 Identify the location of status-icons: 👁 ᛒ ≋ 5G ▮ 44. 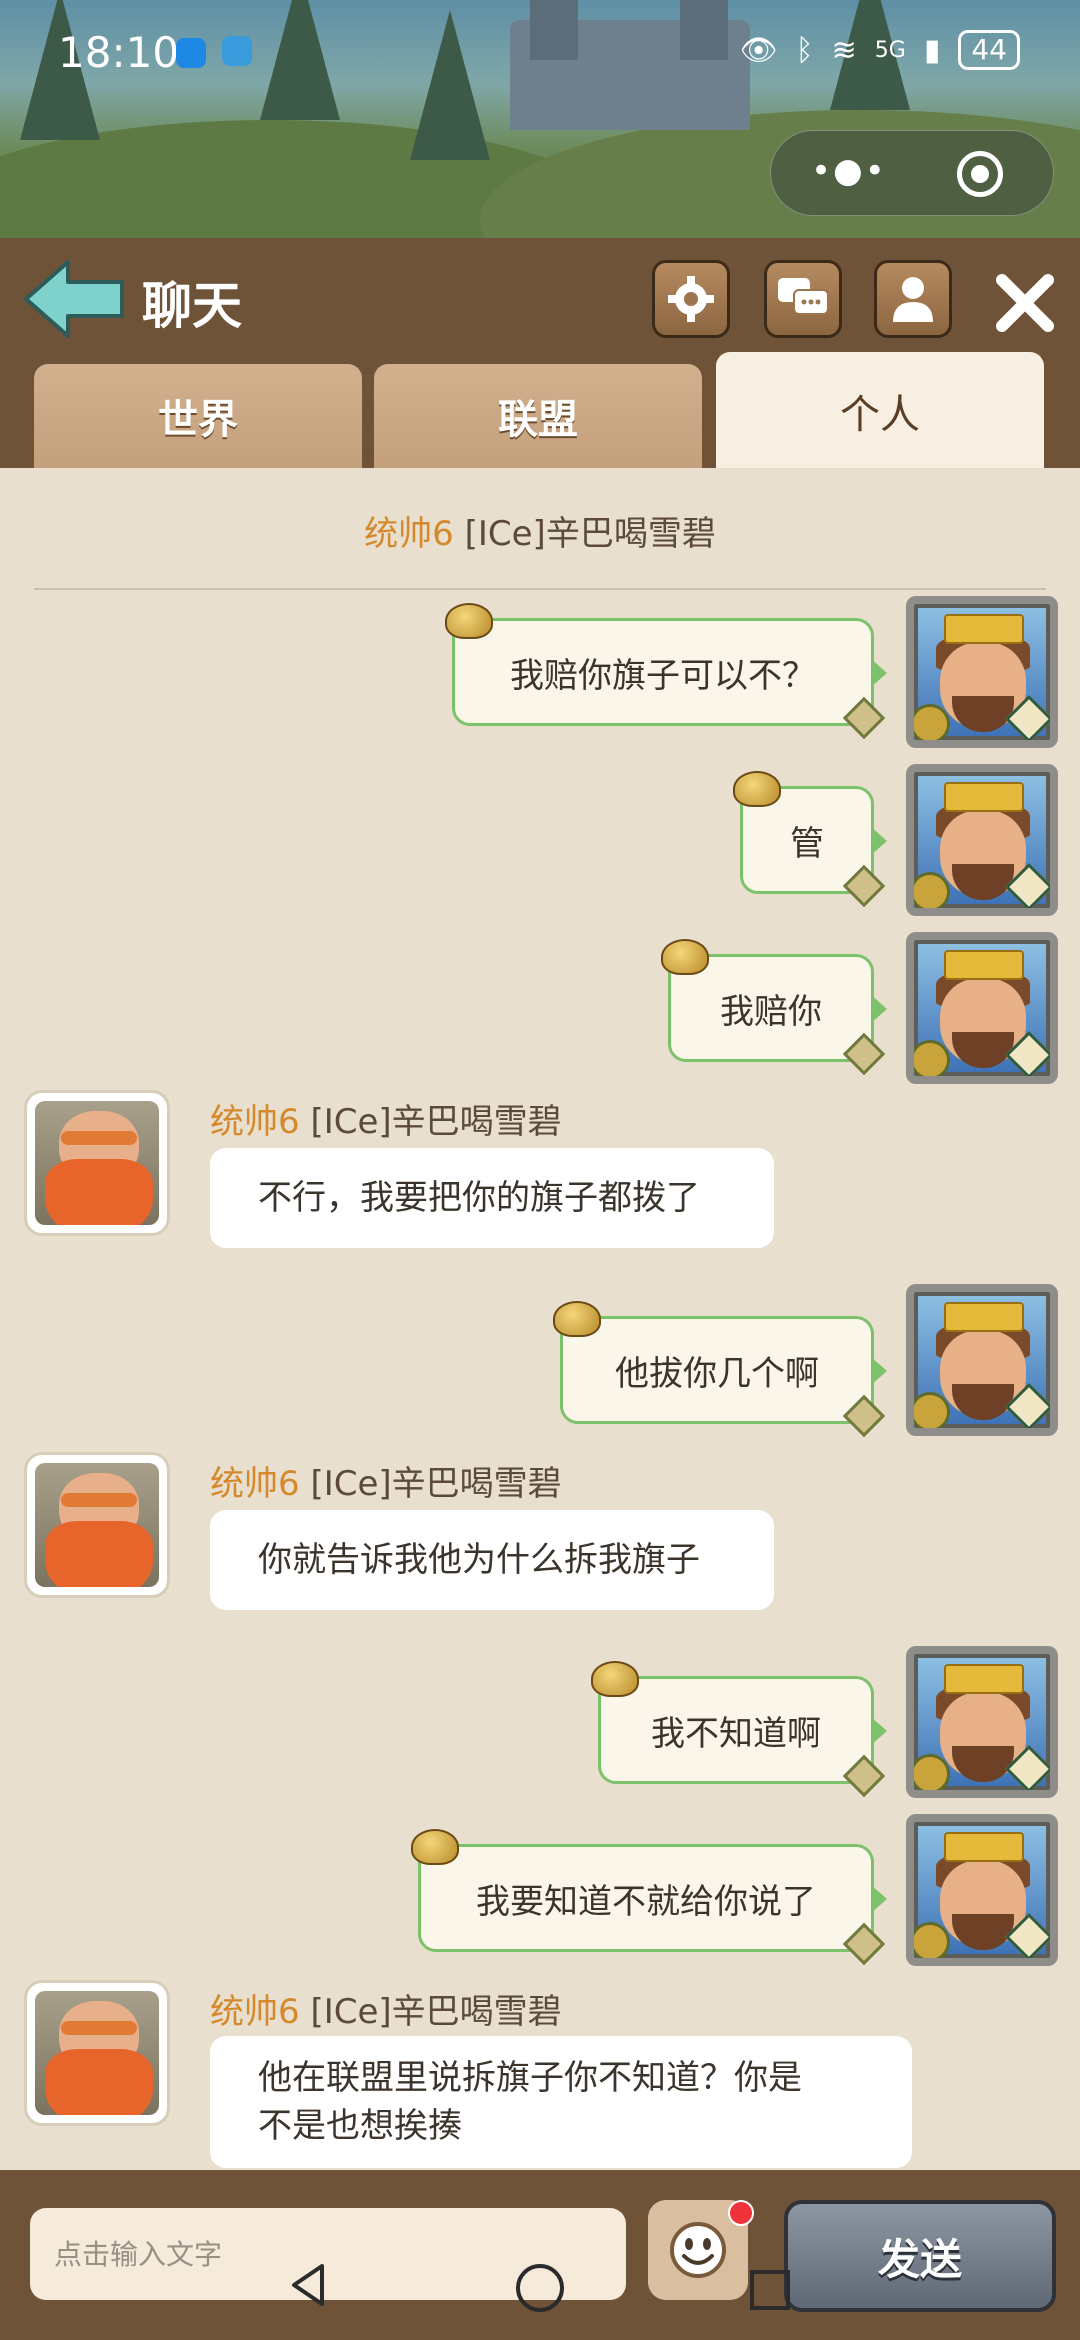
(880, 50).